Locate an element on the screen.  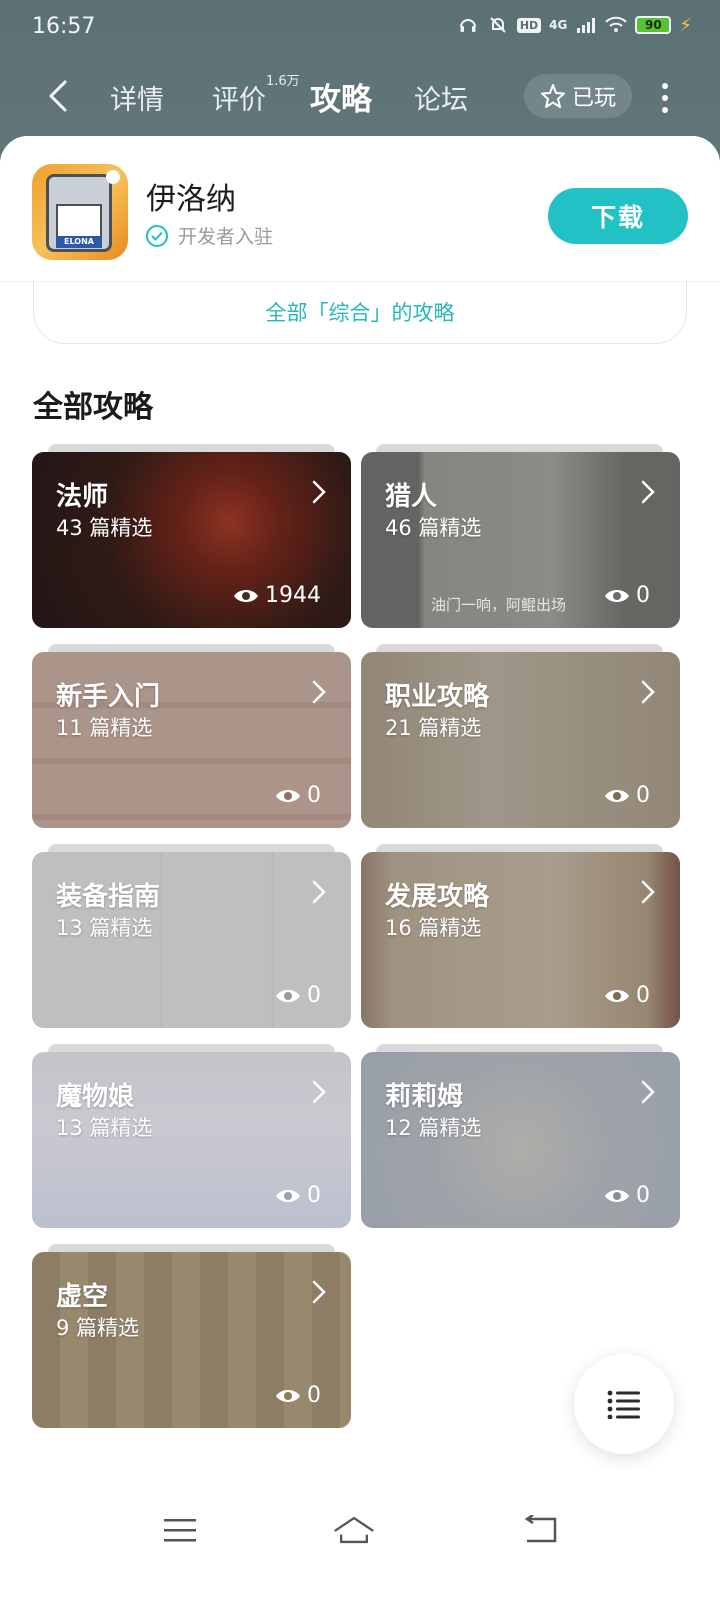
card-title: 新手入门 is located at coordinates (108, 697).